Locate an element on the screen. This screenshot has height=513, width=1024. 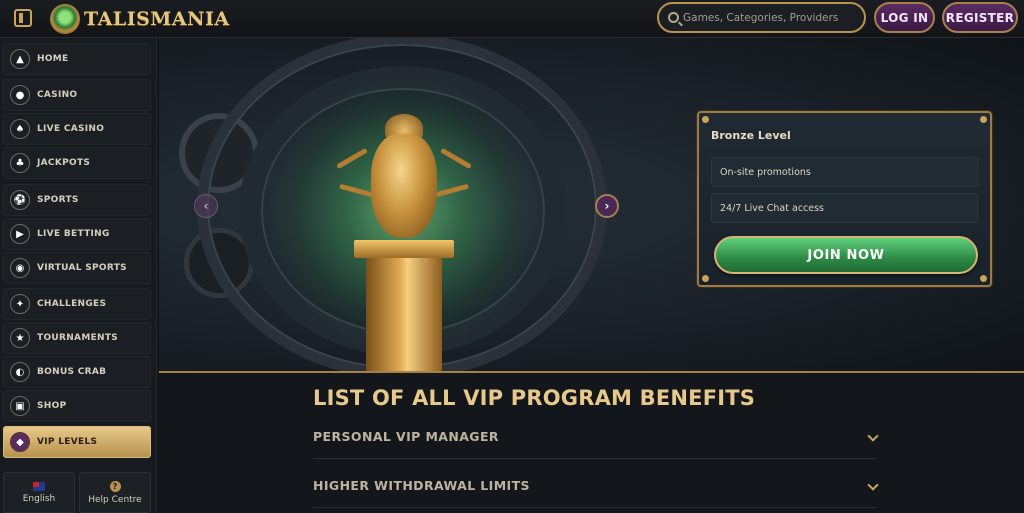
sidebar-item-label: SPORTS is located at coordinates (58, 200).